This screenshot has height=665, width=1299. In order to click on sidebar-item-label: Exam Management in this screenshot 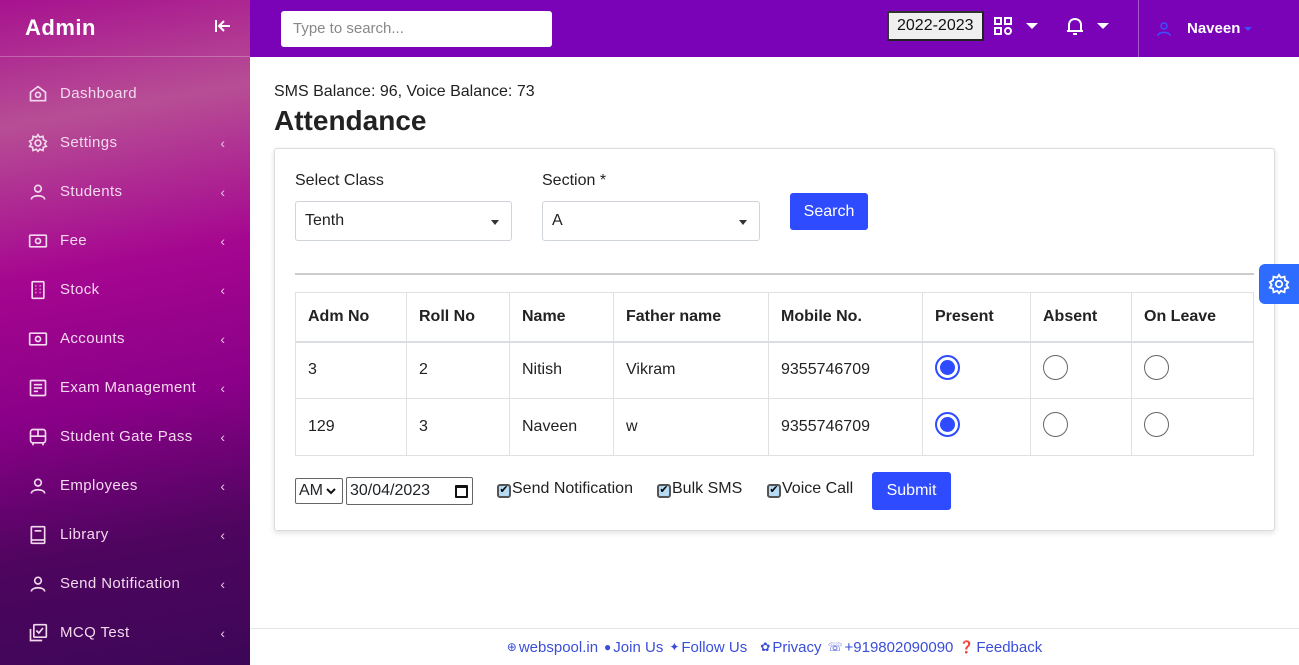, I will do `click(128, 387)`.